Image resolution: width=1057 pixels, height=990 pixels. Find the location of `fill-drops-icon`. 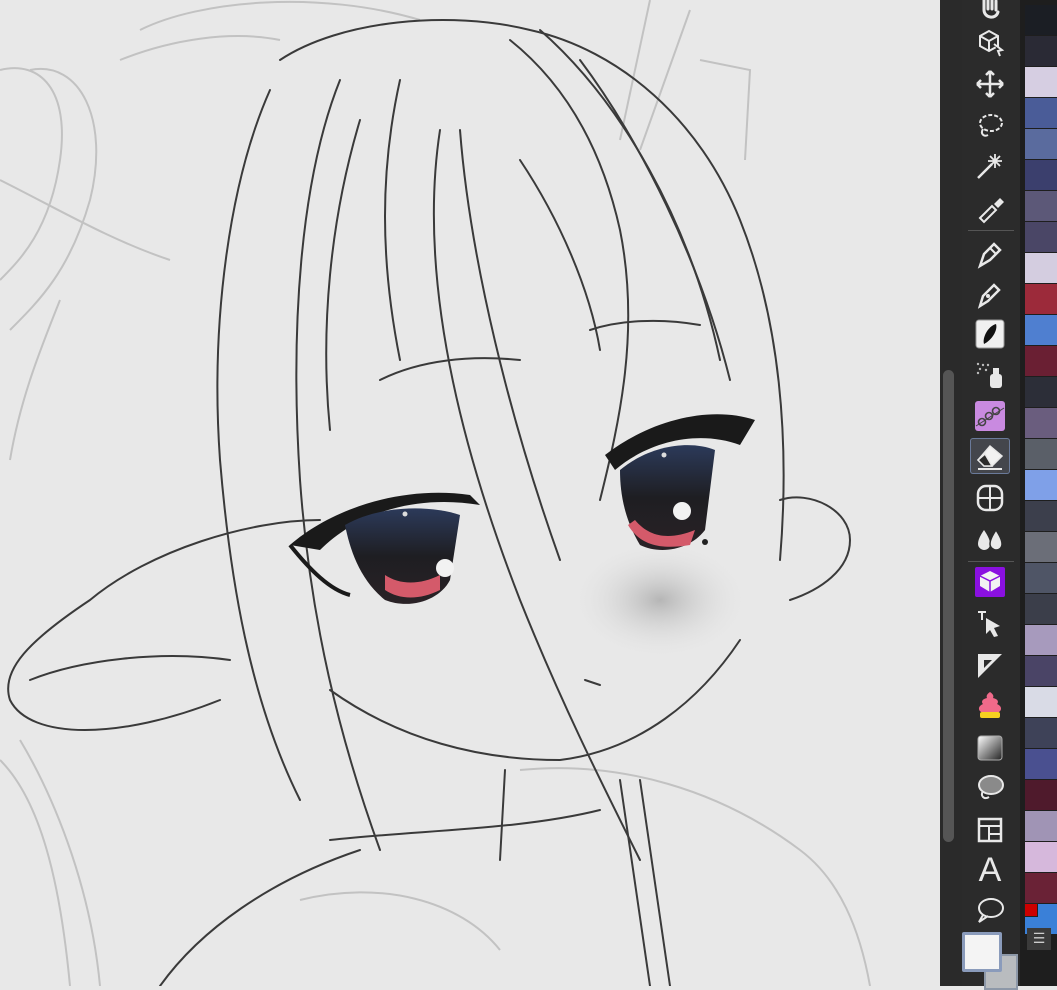

fill-drops-icon is located at coordinates (990, 539).